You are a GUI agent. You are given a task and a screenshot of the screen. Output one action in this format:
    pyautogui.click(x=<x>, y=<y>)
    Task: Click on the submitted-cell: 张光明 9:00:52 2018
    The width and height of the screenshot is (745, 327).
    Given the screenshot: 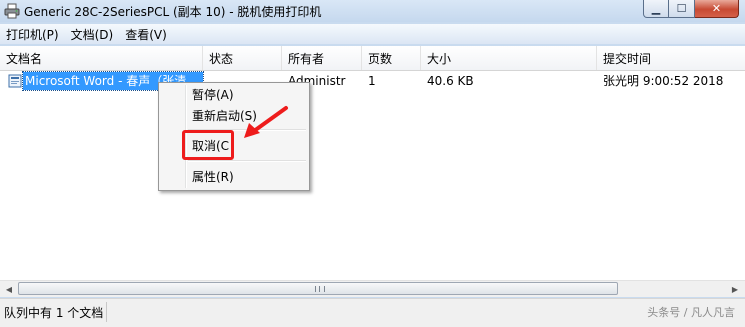 What is the action you would take?
    pyautogui.click(x=663, y=81)
    